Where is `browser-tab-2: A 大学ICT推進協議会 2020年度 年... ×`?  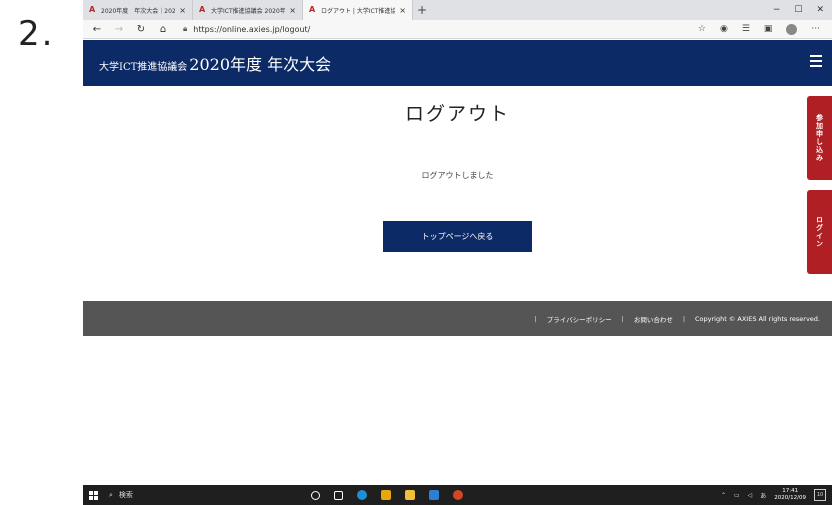
browser-tab-2: A 大学ICT推進協議会 2020年度 年... × is located at coordinates (248, 10).